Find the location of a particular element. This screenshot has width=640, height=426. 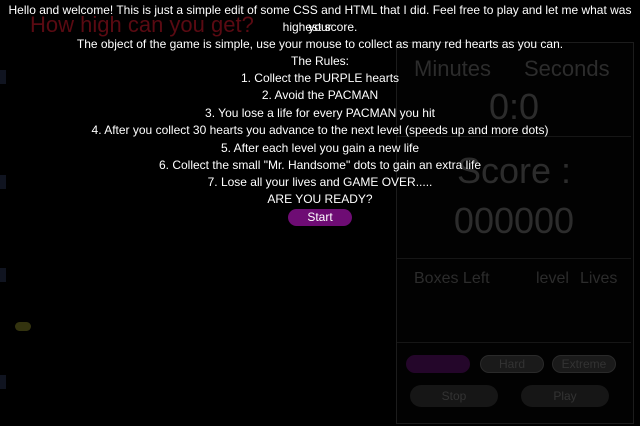

rule-item: 1. Collect the PURPLE hearts is located at coordinates (320, 78).